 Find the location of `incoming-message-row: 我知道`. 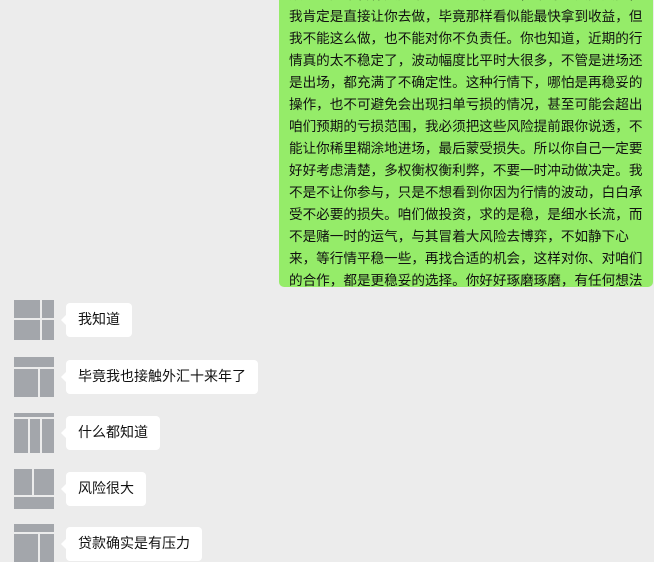

incoming-message-row: 我知道 is located at coordinates (327, 321).